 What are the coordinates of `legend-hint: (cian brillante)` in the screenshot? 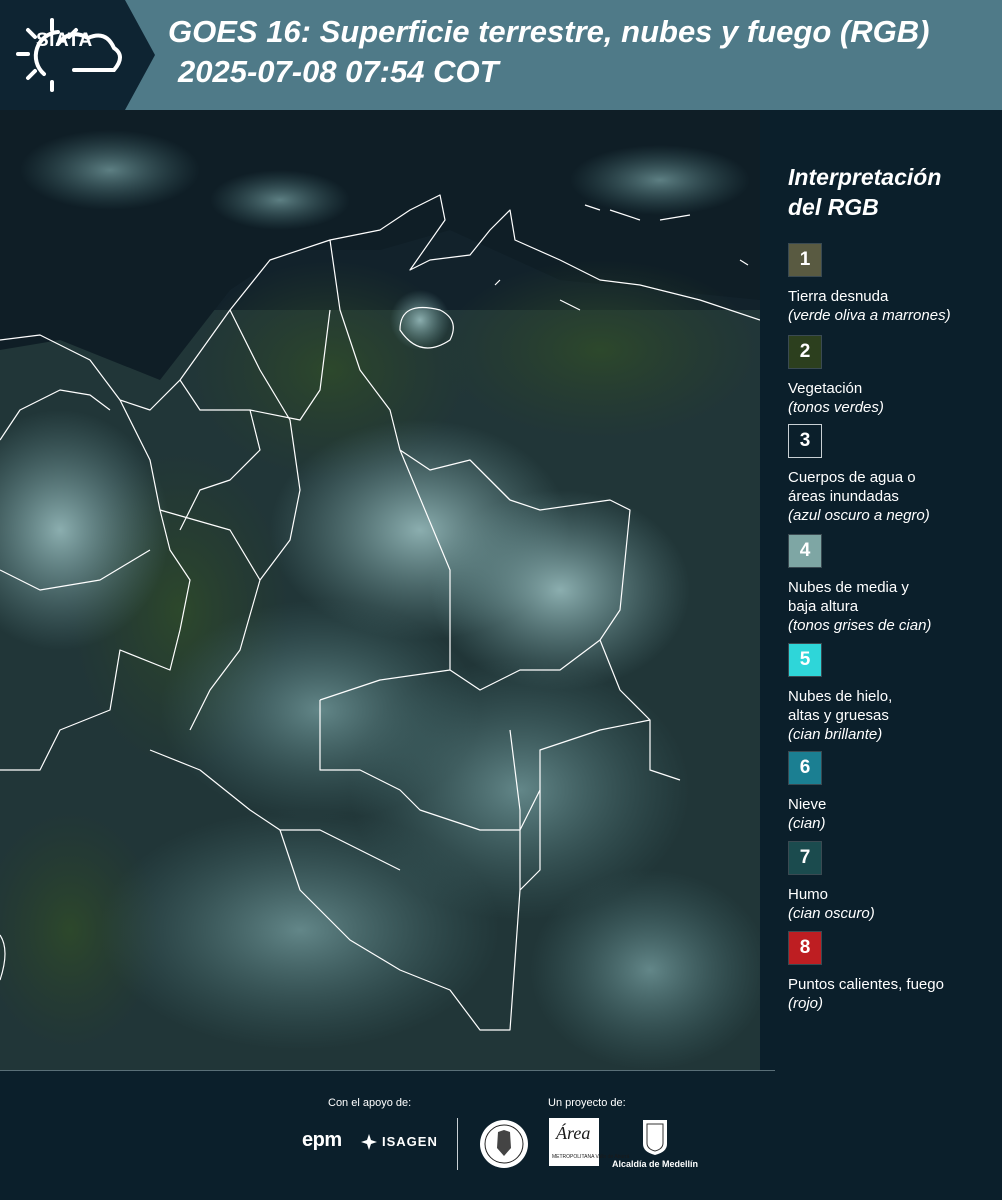 It's located at (835, 734).